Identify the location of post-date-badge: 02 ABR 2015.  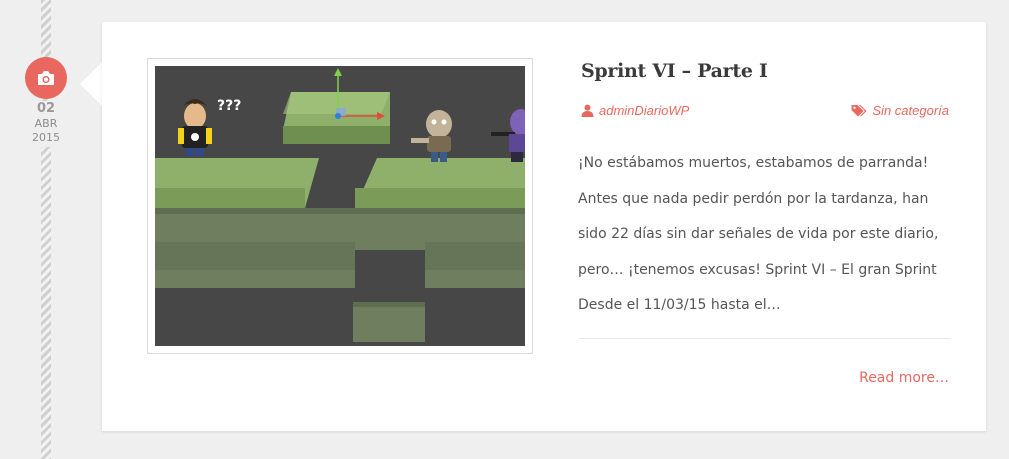
(46, 102).